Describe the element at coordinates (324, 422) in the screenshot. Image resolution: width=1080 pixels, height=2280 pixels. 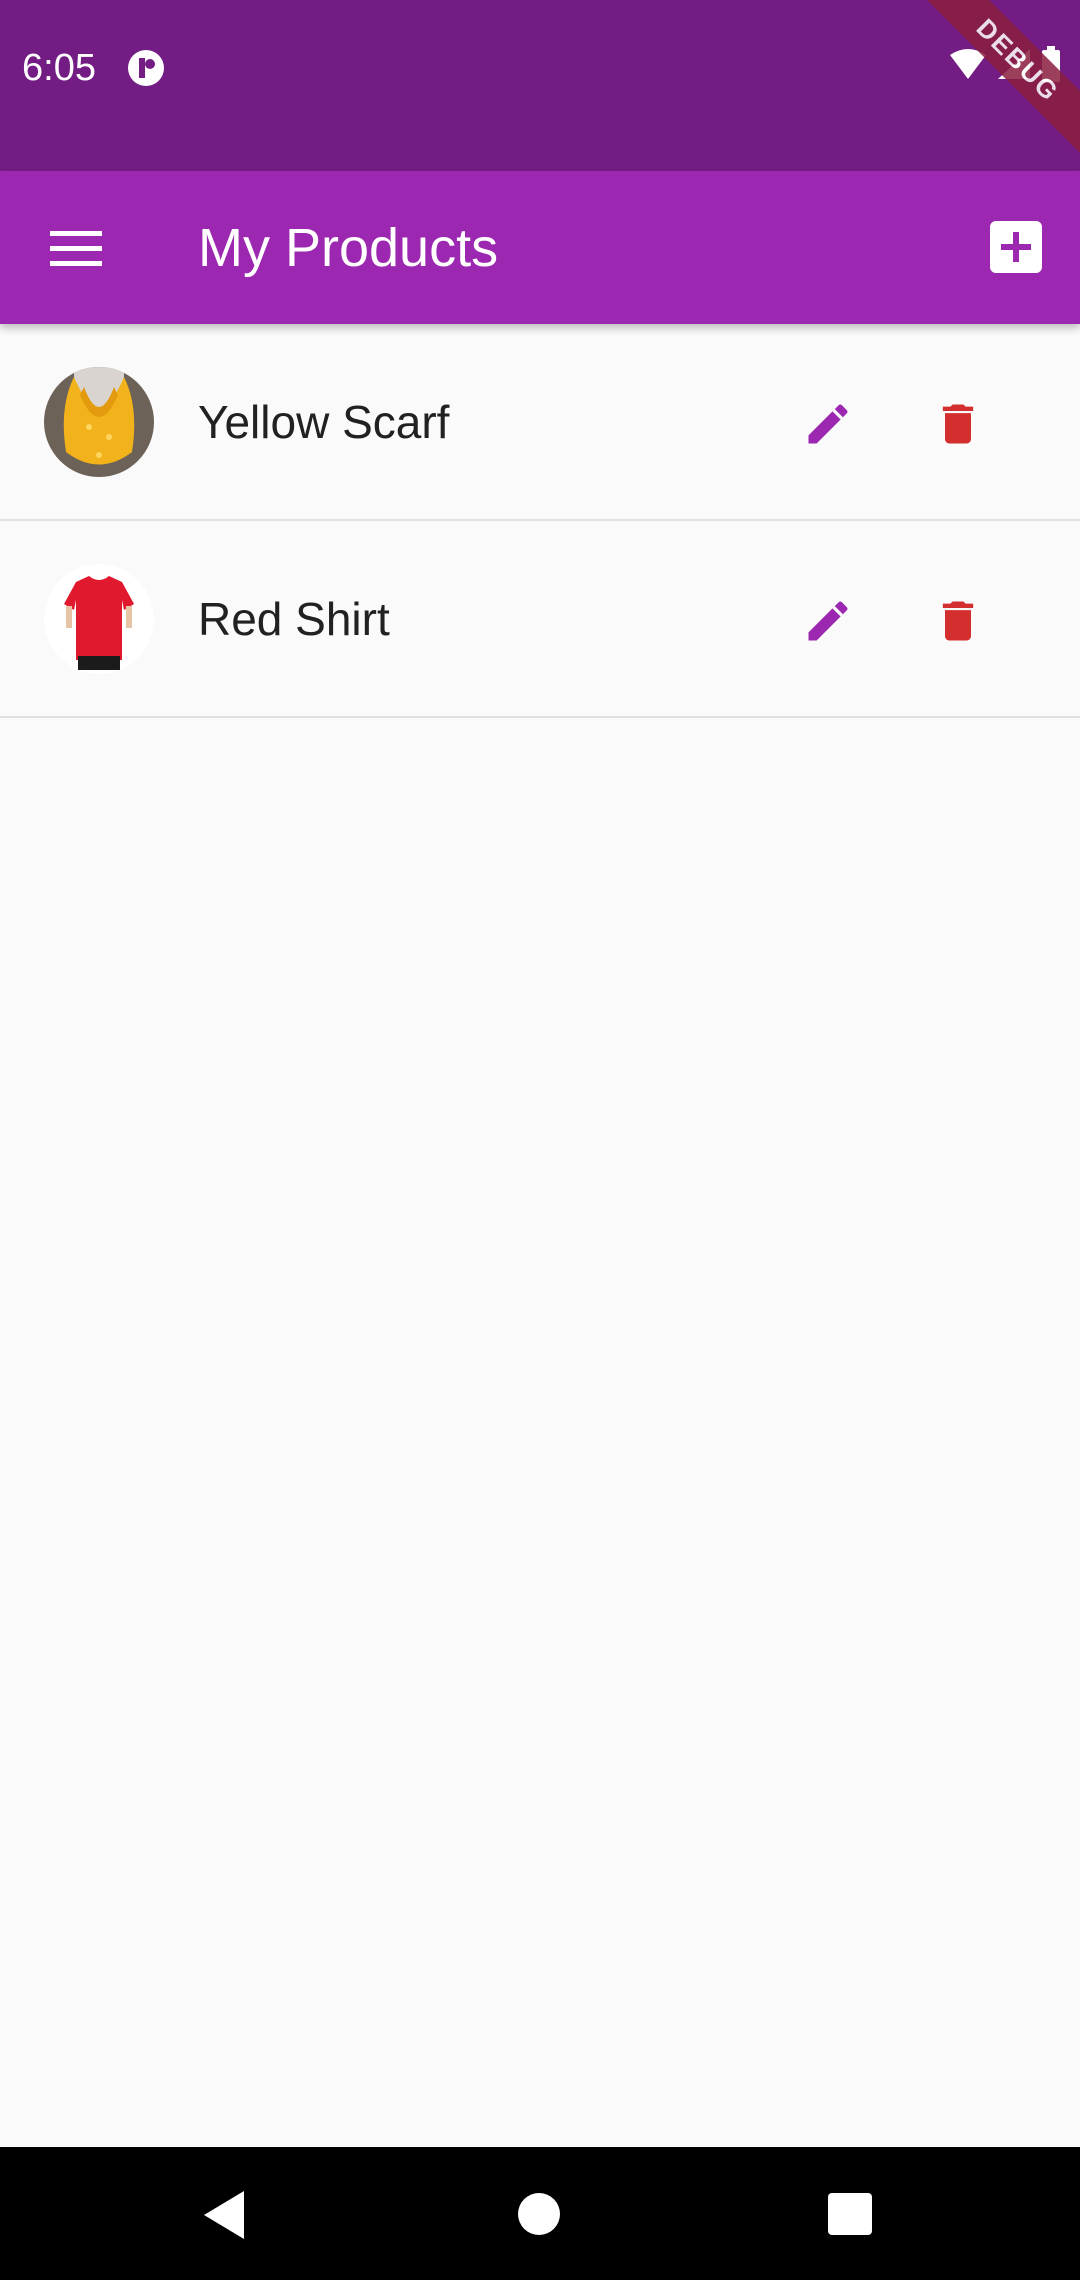
I see `product-title: Yellow Scarf` at that location.